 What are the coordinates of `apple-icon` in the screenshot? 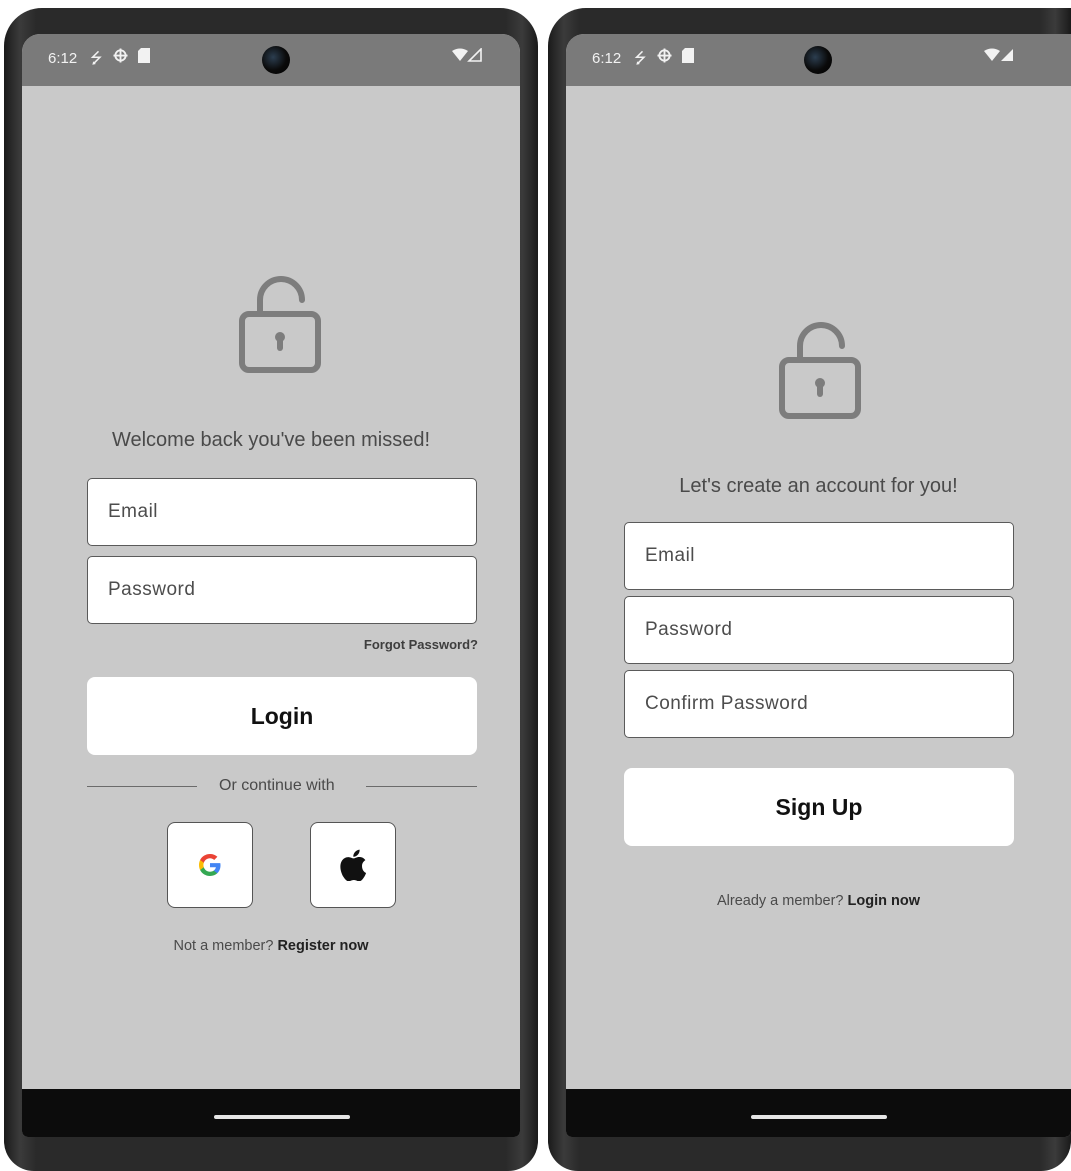 It's located at (353, 865).